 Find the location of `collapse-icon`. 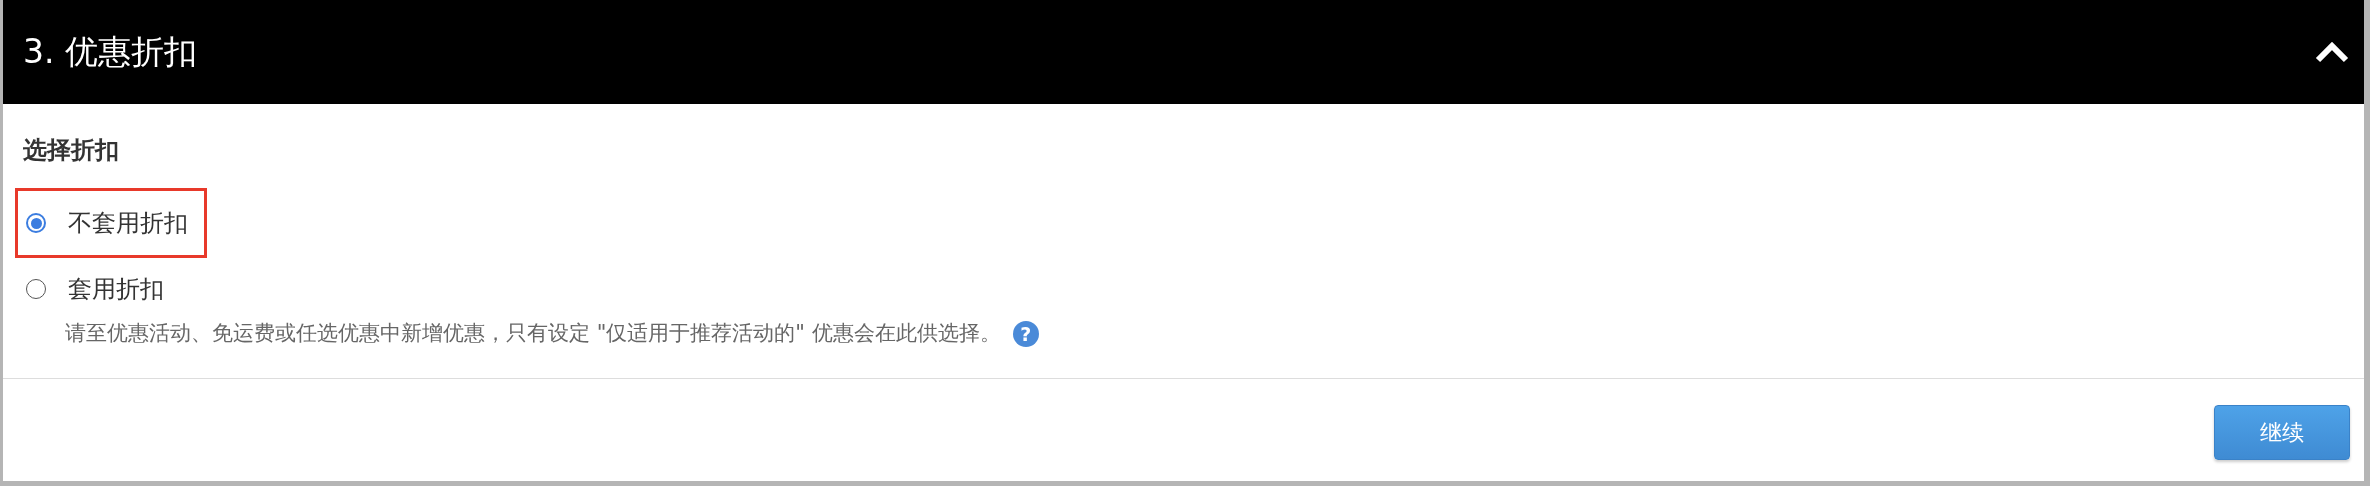

collapse-icon is located at coordinates (2332, 52).